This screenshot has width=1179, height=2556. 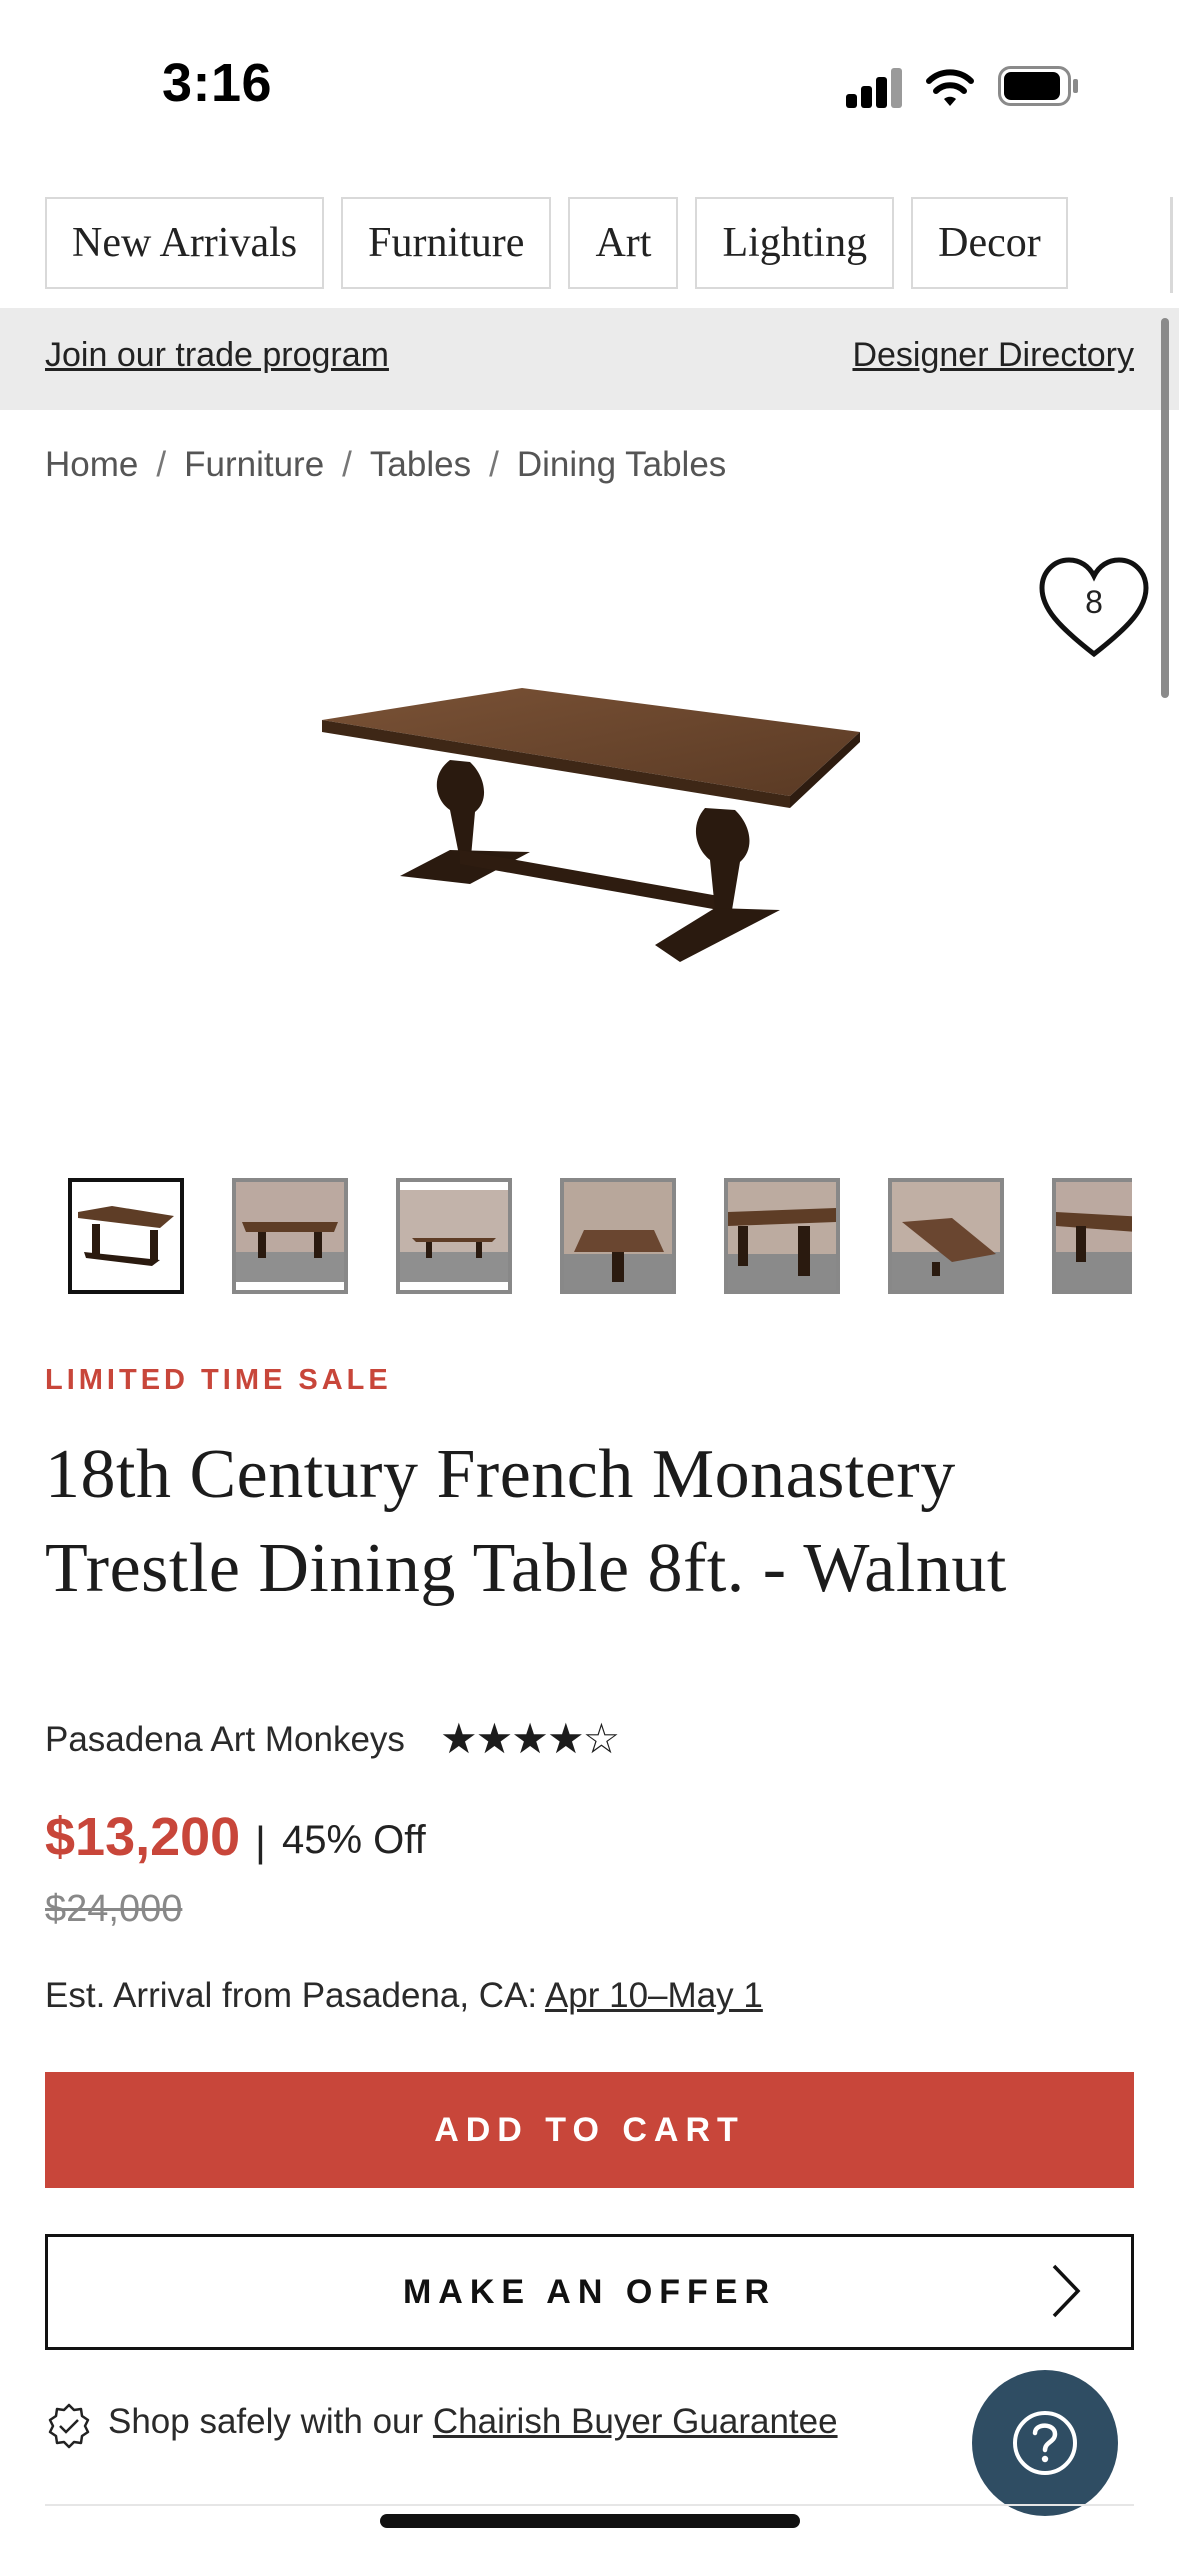 I want to click on breadcrumb-furniture: Furniture, so click(x=254, y=465).